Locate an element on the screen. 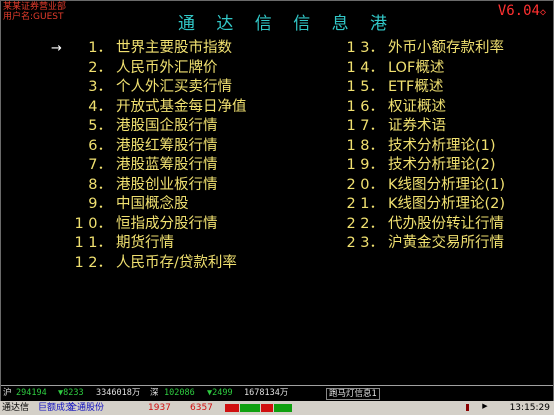 The height and width of the screenshot is (415, 554). menu-item-6: 6． 港股红筹股行情 is located at coordinates (159, 147).